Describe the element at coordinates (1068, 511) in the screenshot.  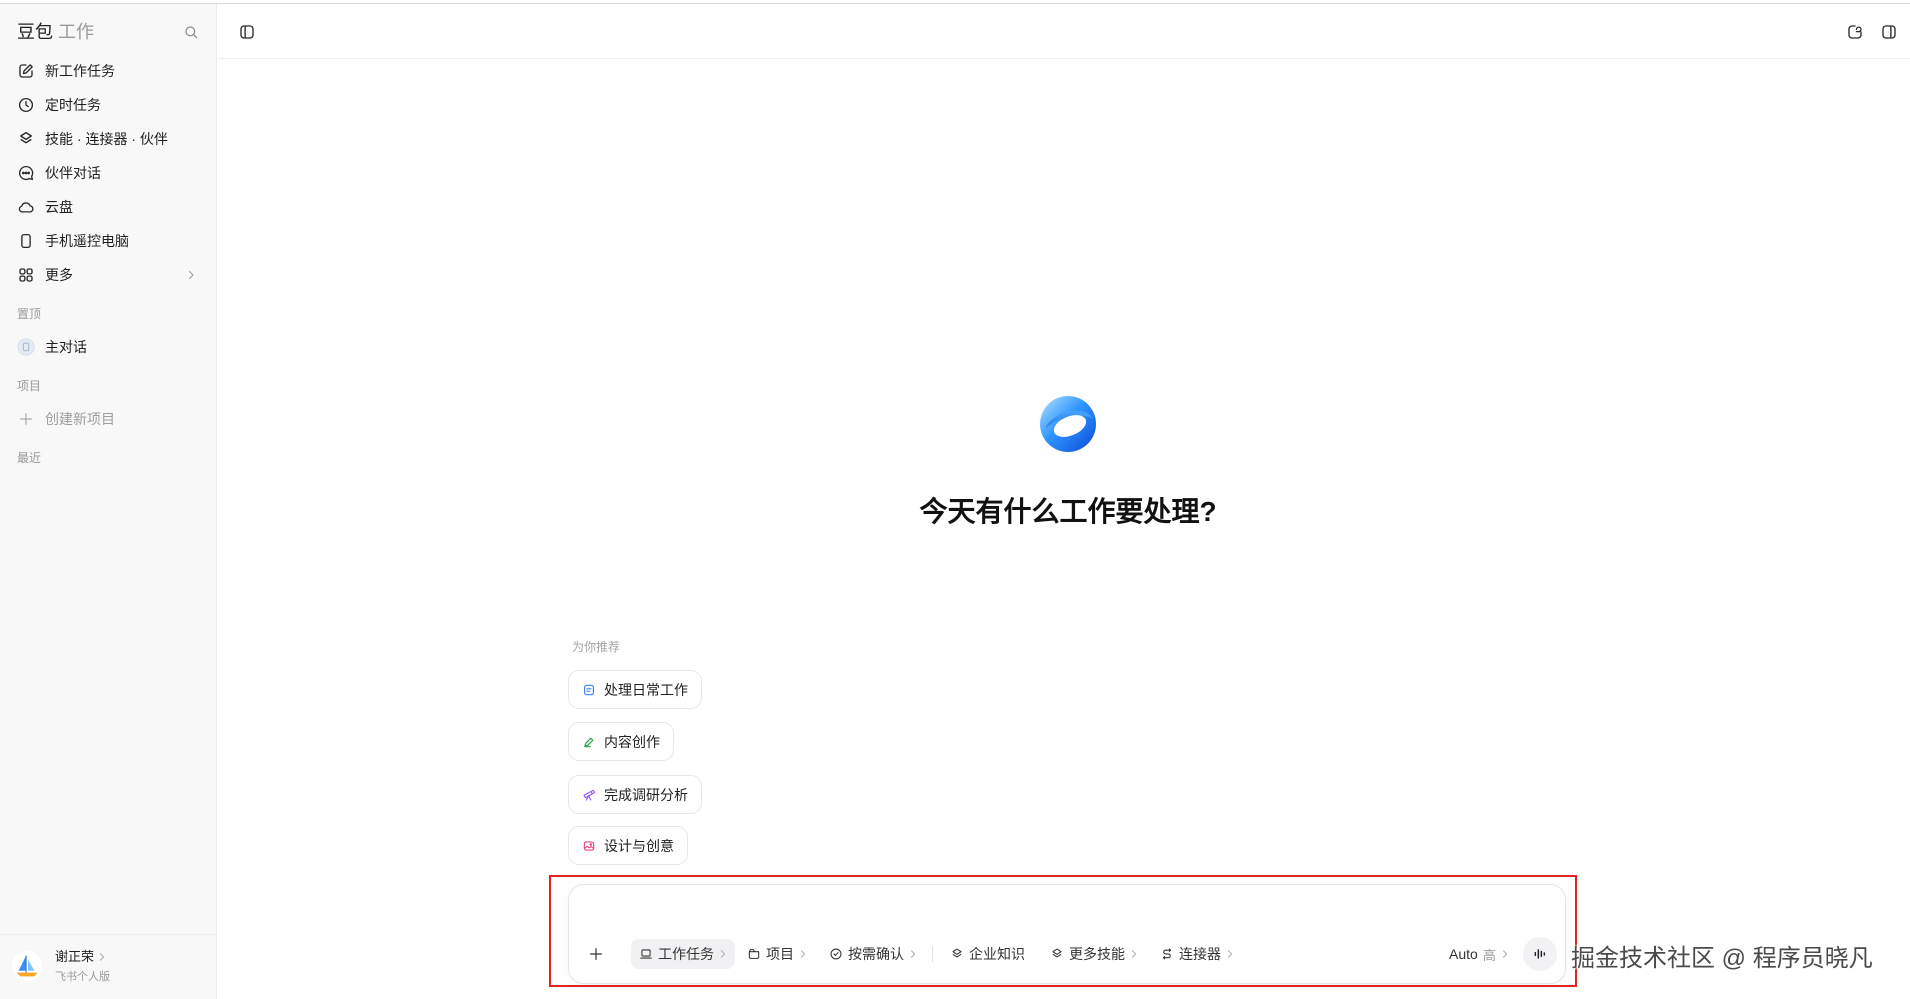
I see `page-title: 今天有什么工作要处理?` at that location.